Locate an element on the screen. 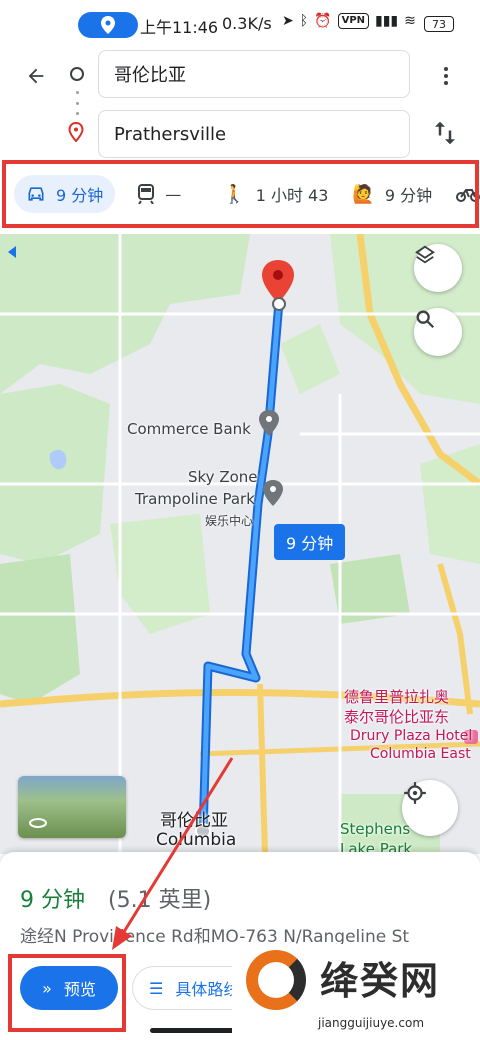 This screenshot has height=1040, width=480. tab-driving: 9 分钟 is located at coordinates (65, 194).